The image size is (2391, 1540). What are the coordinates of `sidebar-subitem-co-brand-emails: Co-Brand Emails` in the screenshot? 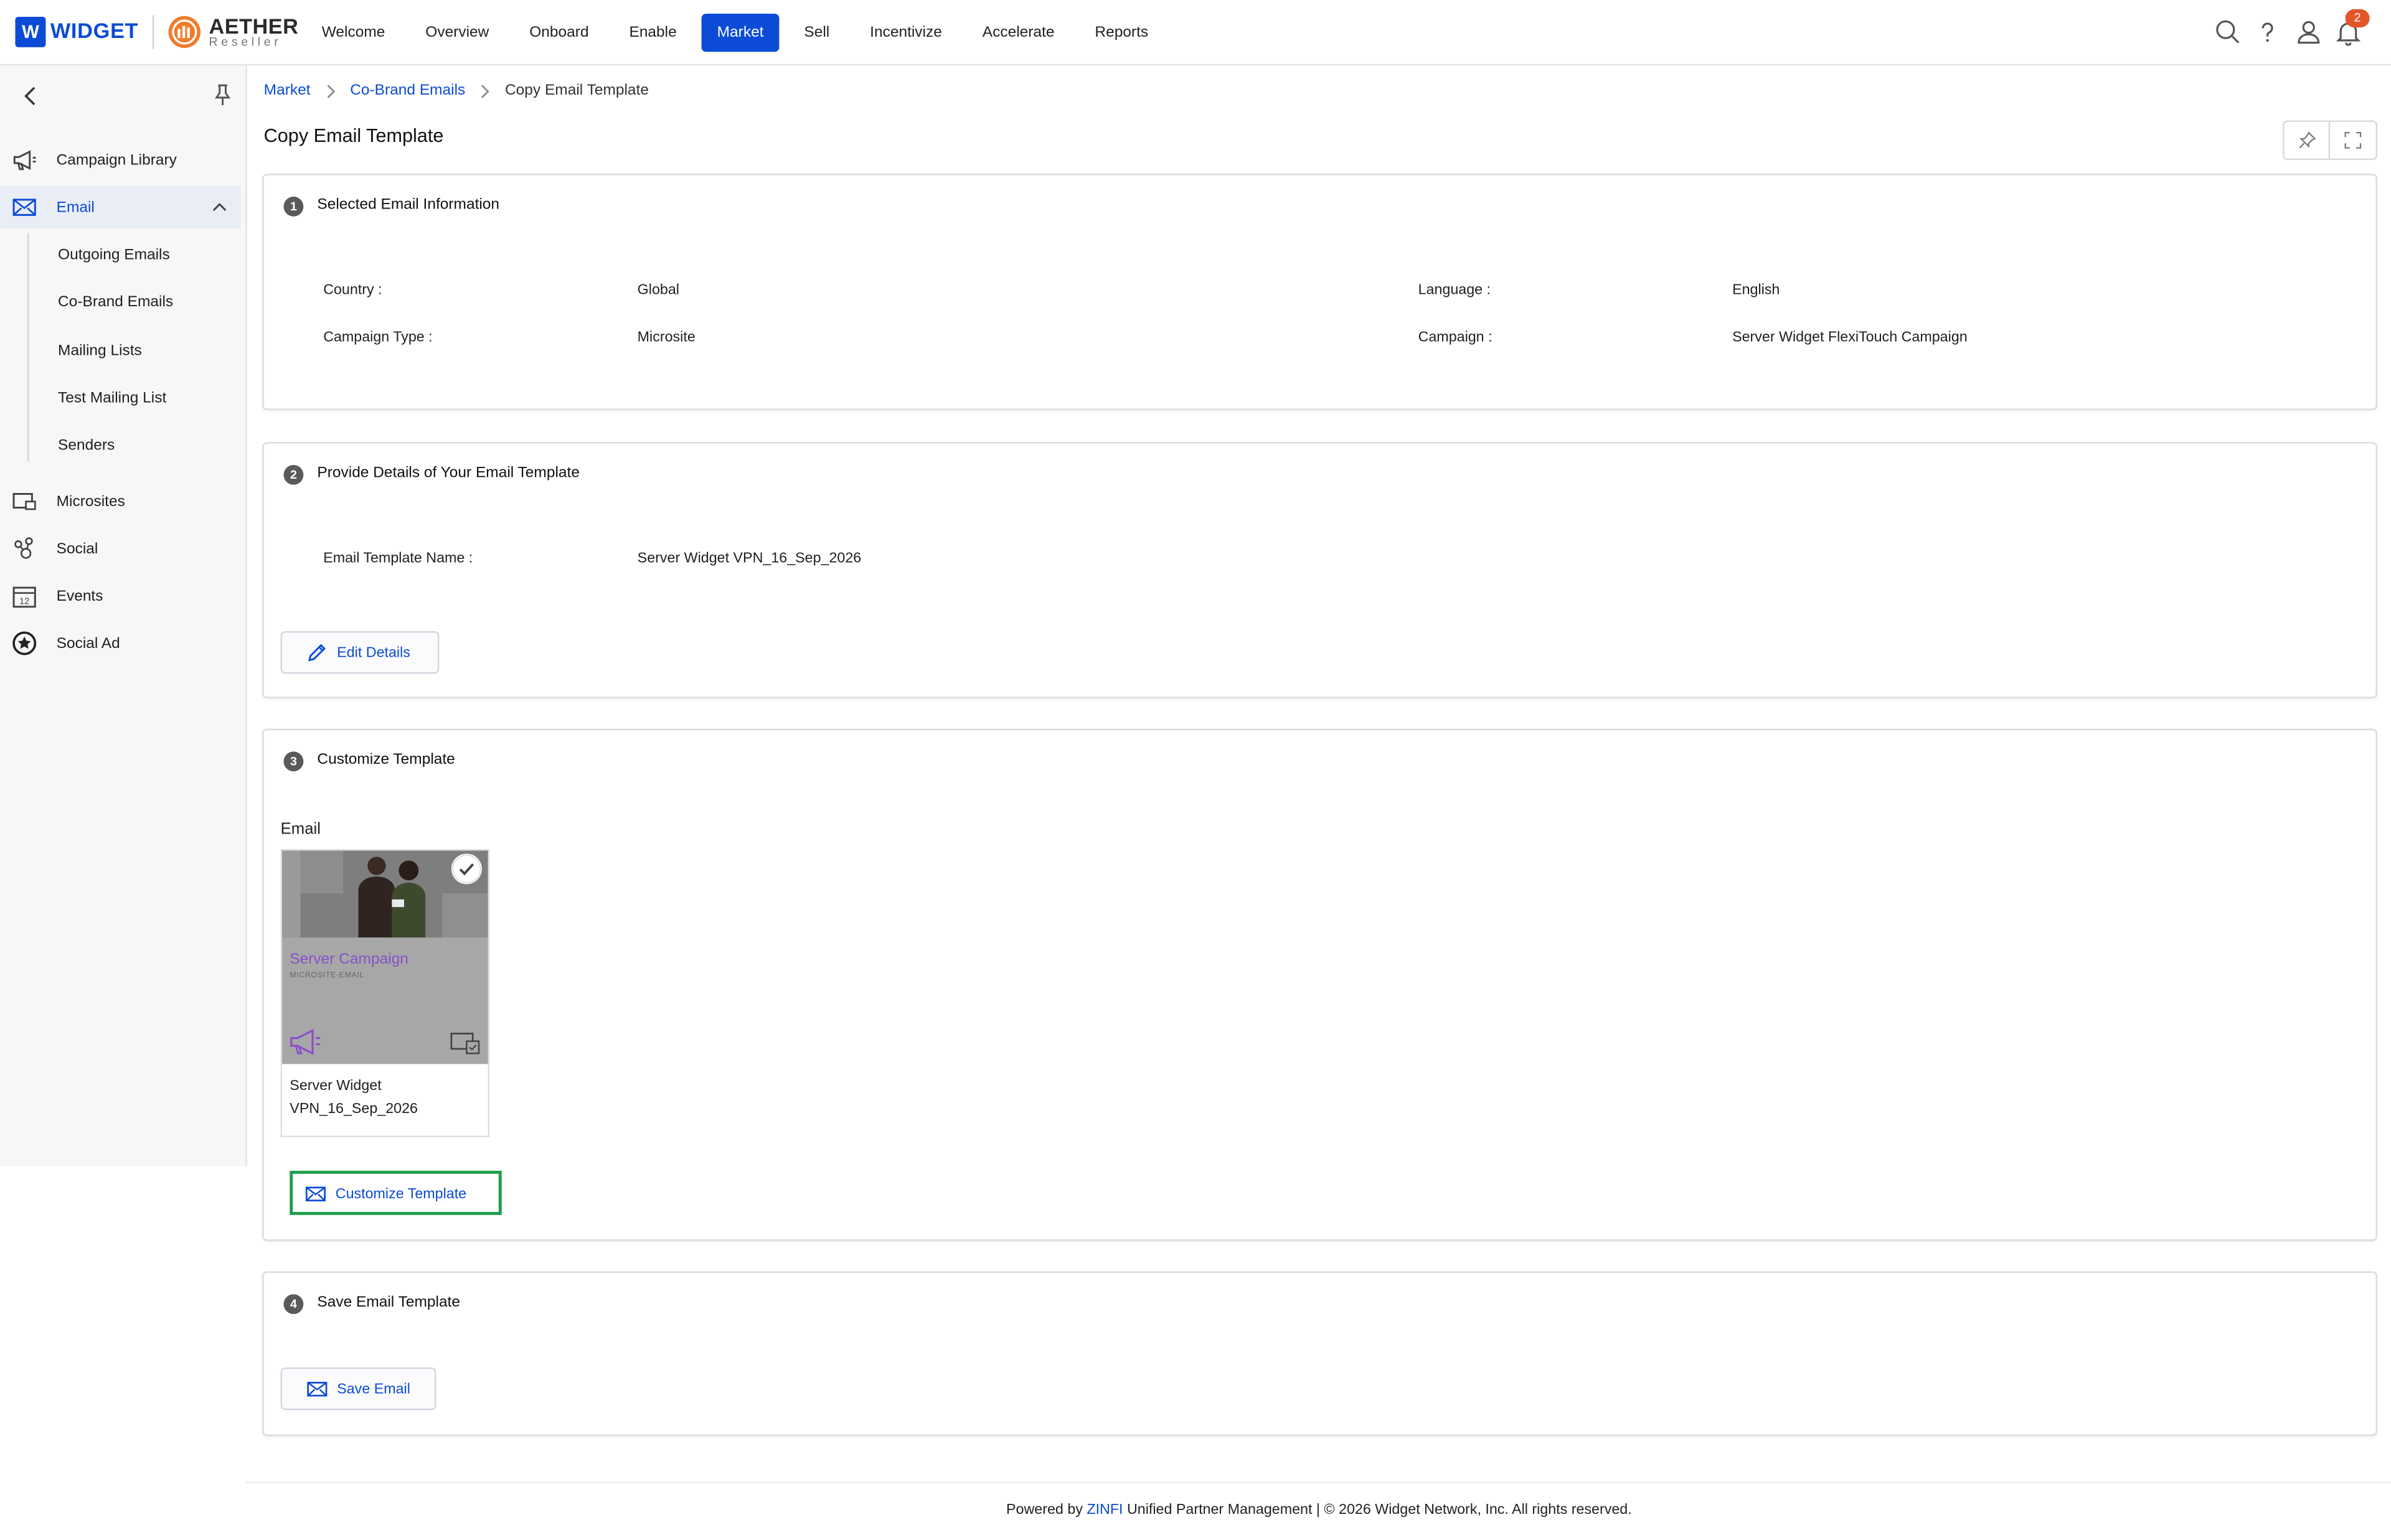 It's located at (115, 303).